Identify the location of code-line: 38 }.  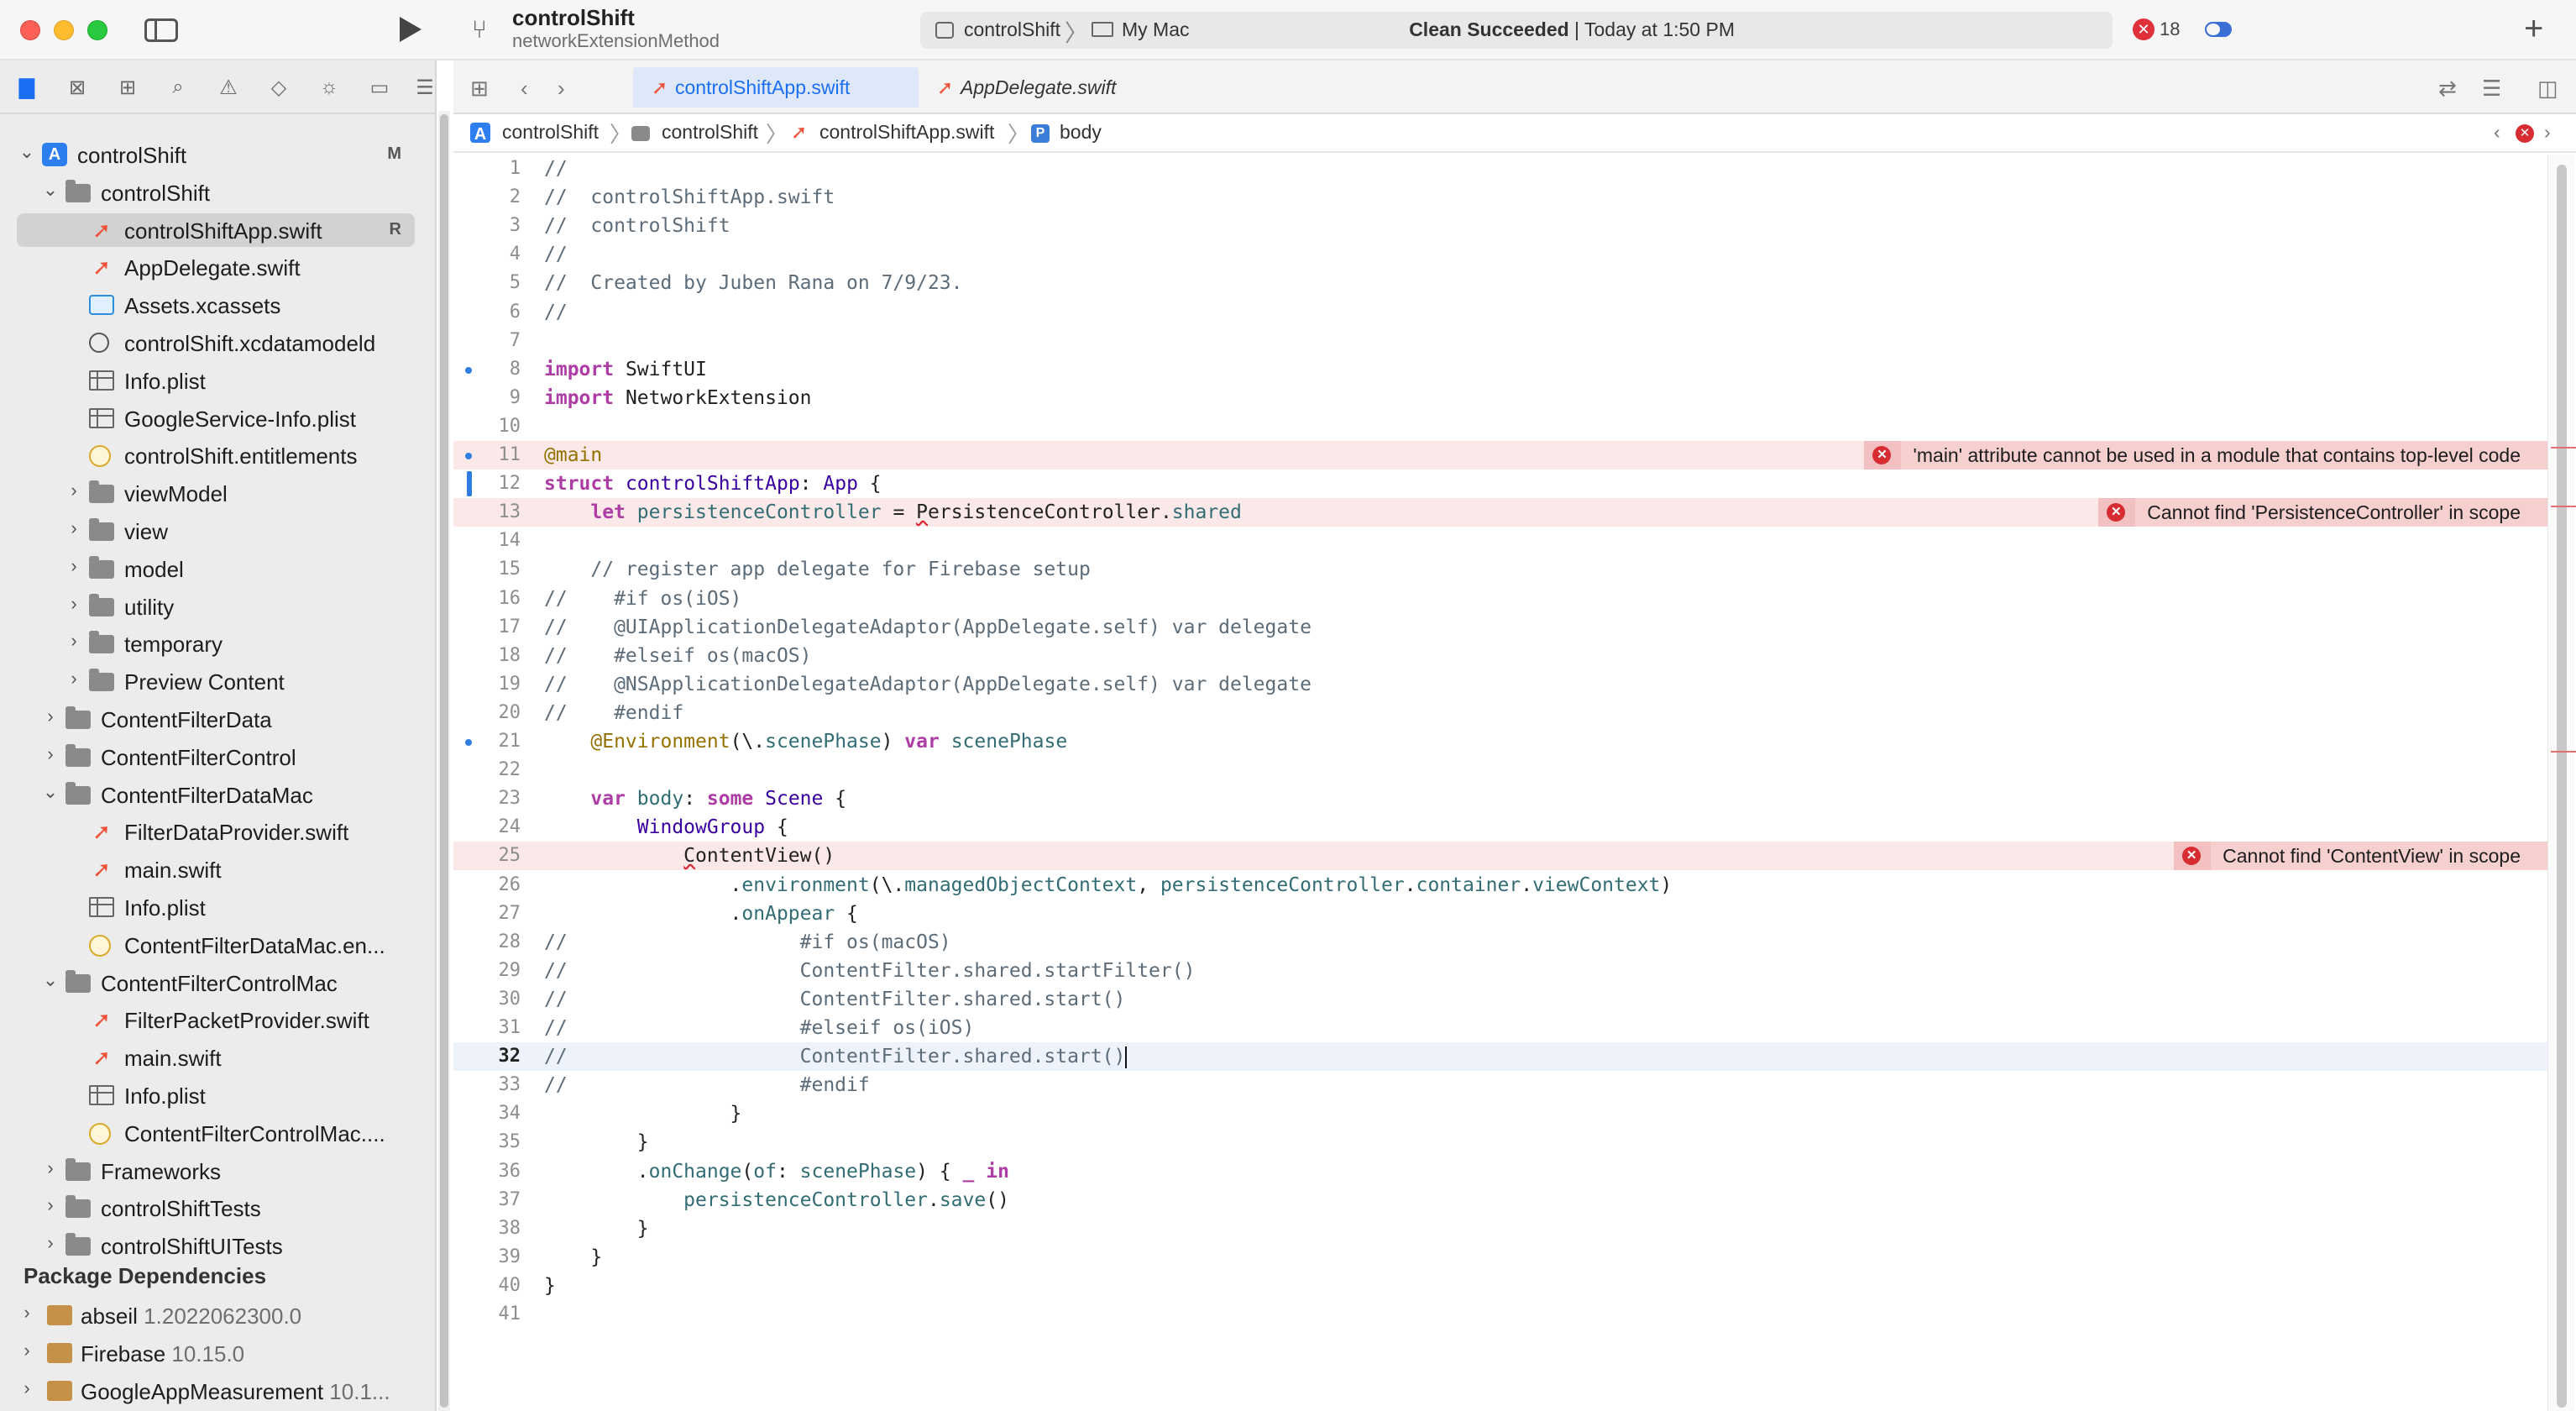
(1500, 1229).